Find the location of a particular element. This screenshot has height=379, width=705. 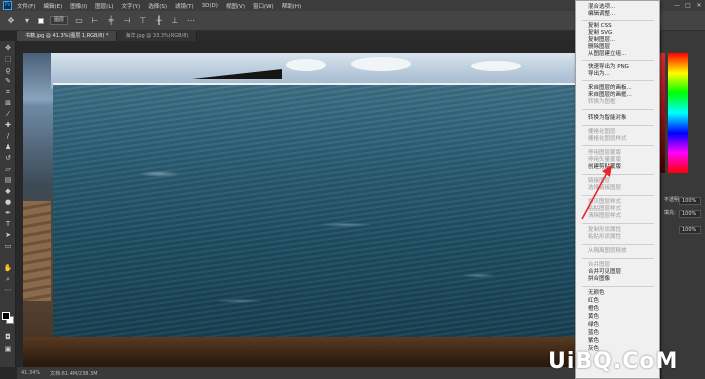

menu-color-blue: 蓝色 is located at coordinates (593, 333).